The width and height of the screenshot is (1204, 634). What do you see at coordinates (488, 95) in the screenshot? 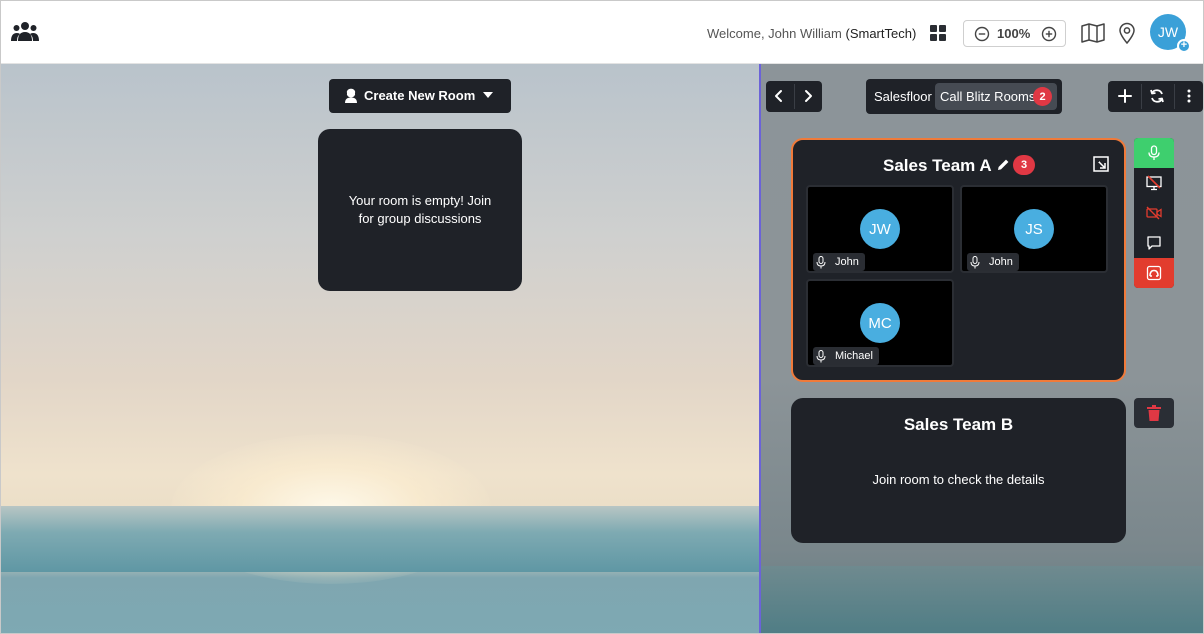
I see `chevron-down-icon` at bounding box center [488, 95].